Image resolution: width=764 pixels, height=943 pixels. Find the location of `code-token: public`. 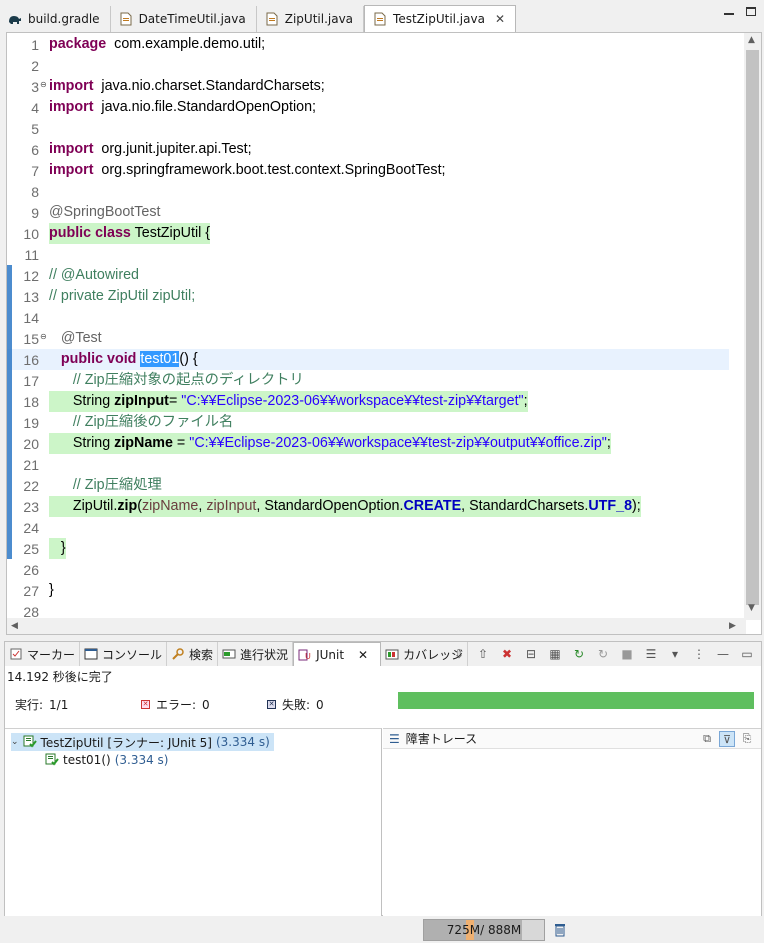

code-token: public is located at coordinates (70, 233).